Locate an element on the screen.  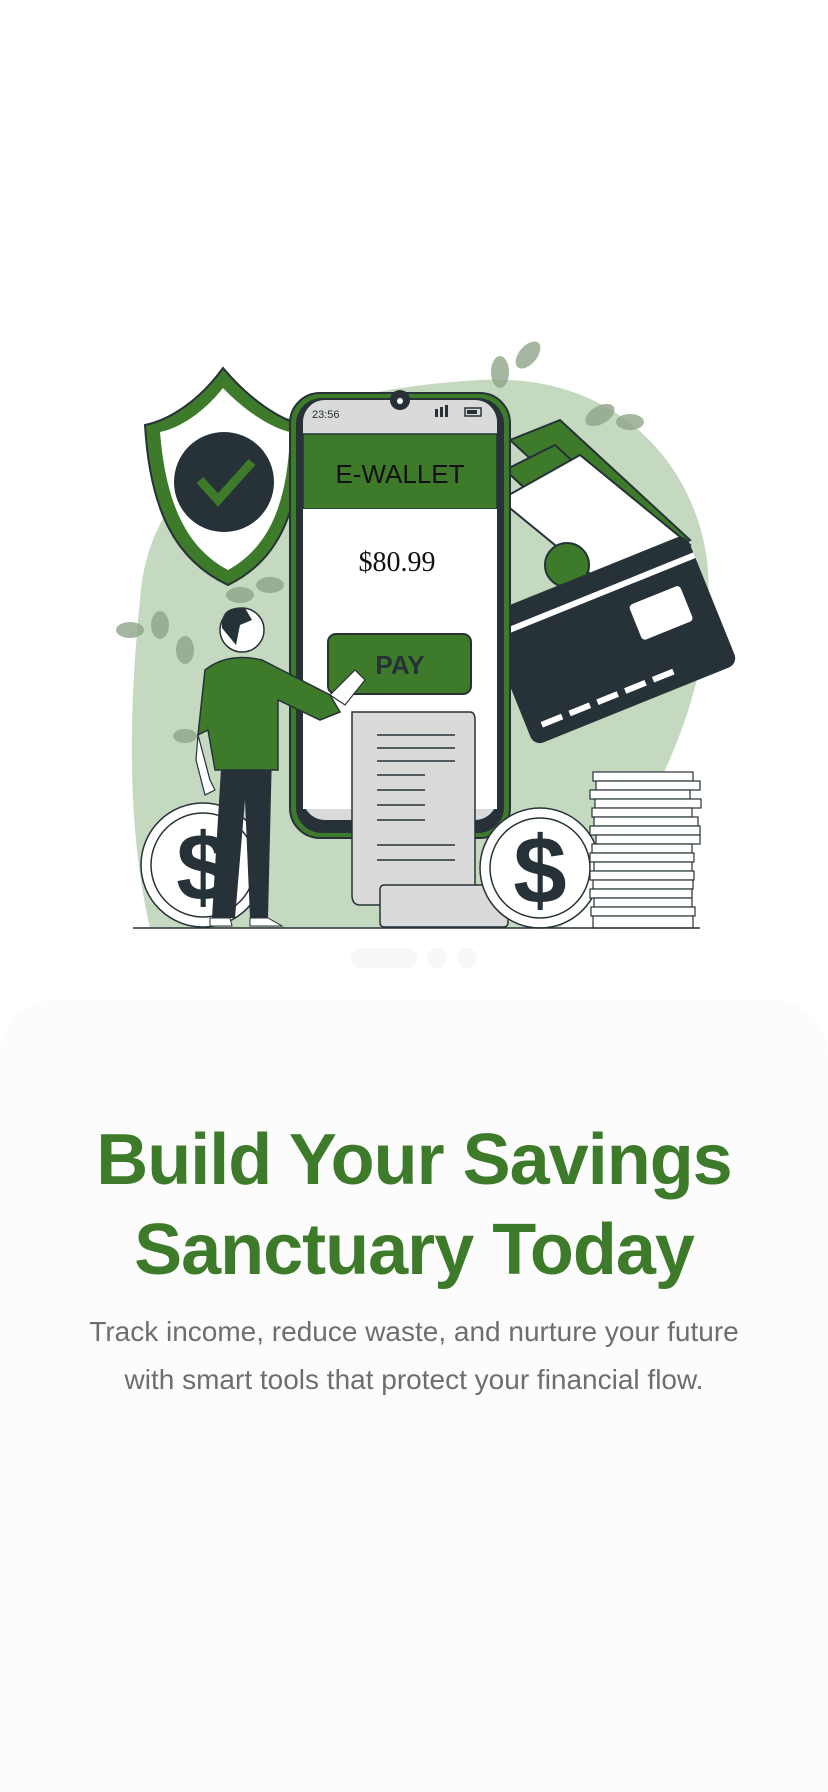
svg-text: PAY is located at coordinates (399, 665).